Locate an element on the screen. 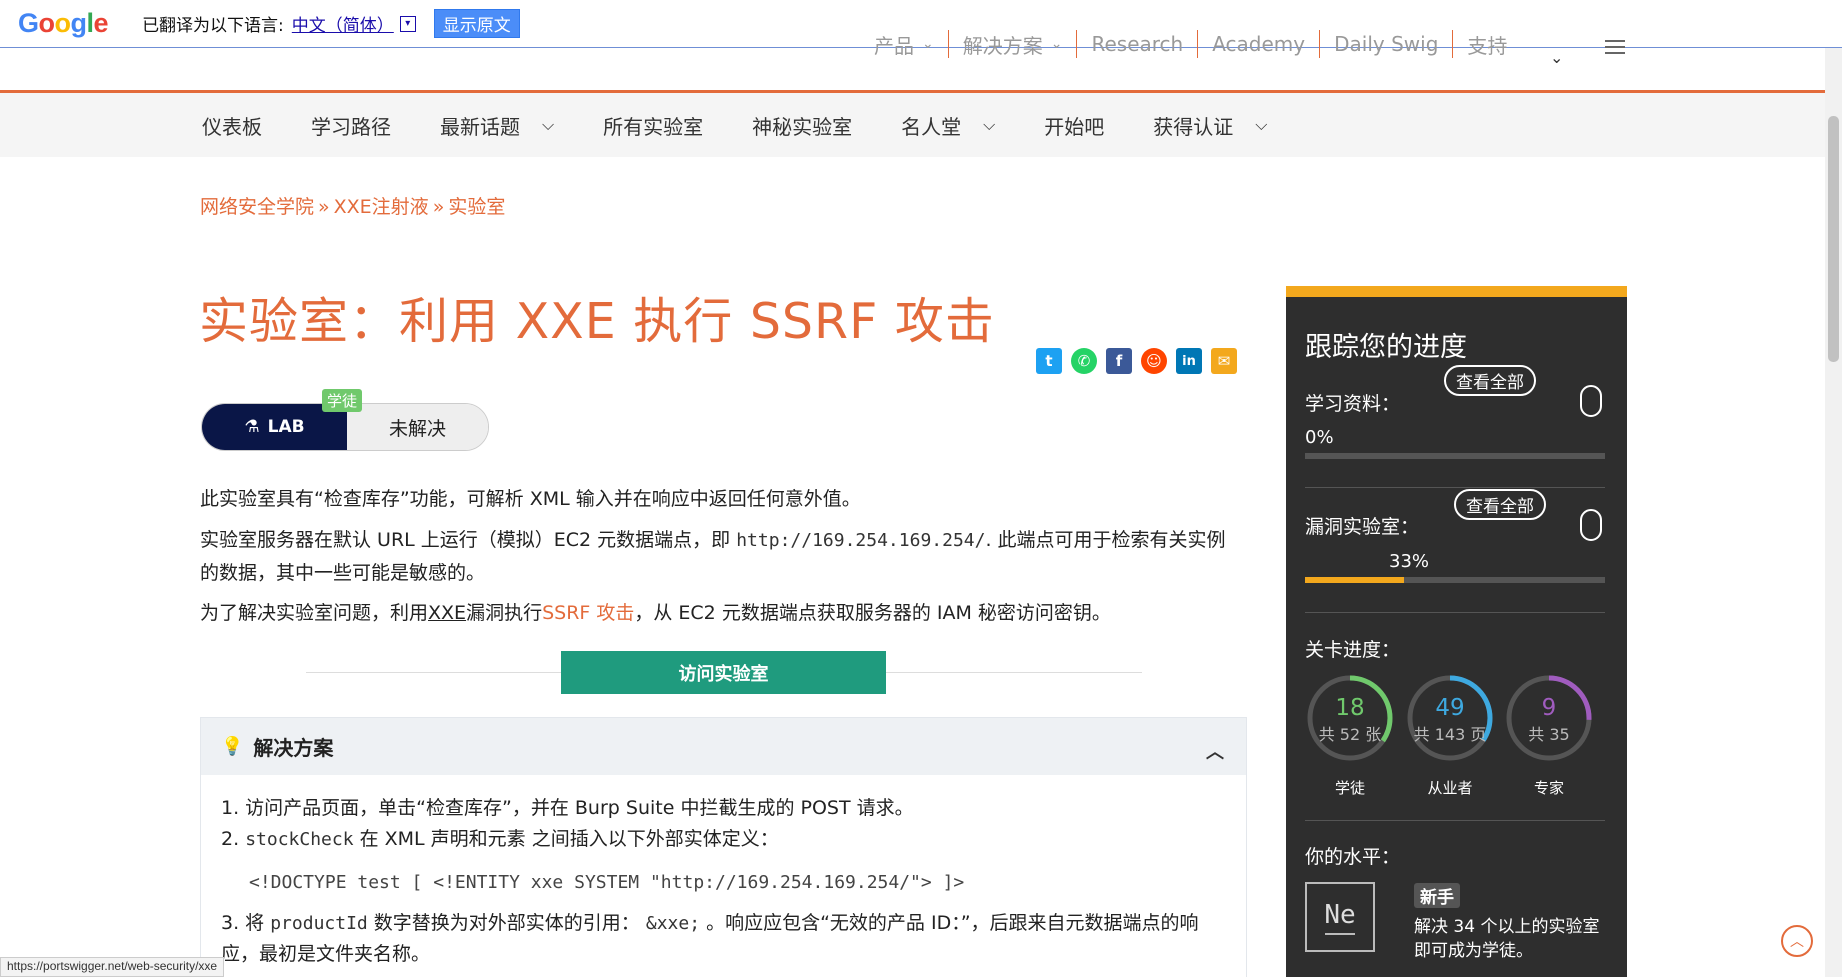 The height and width of the screenshot is (977, 1842). top-nav-academy: Academy is located at coordinates (1259, 44).